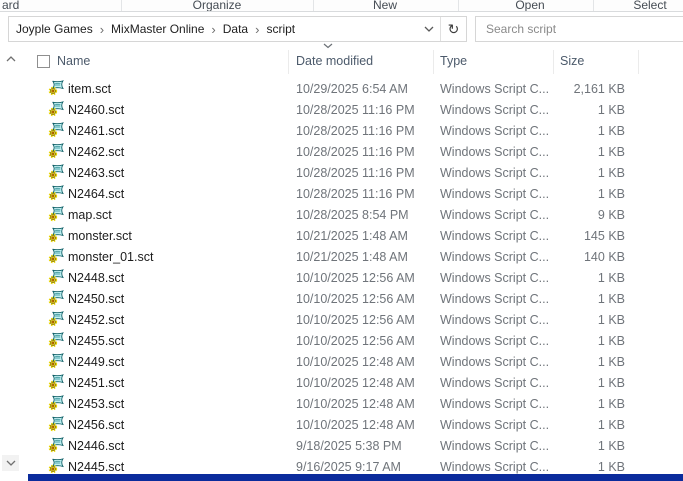  Describe the element at coordinates (217, 6) in the screenshot. I see `ribbon-group-organize-label: Organize` at that location.